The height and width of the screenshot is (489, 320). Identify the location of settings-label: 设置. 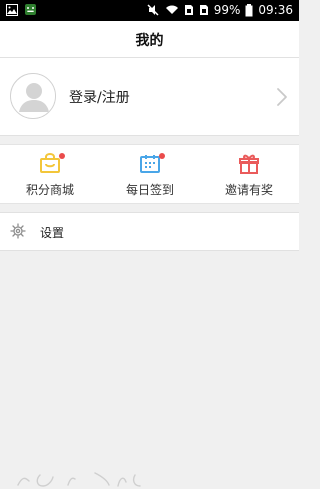
(52, 233).